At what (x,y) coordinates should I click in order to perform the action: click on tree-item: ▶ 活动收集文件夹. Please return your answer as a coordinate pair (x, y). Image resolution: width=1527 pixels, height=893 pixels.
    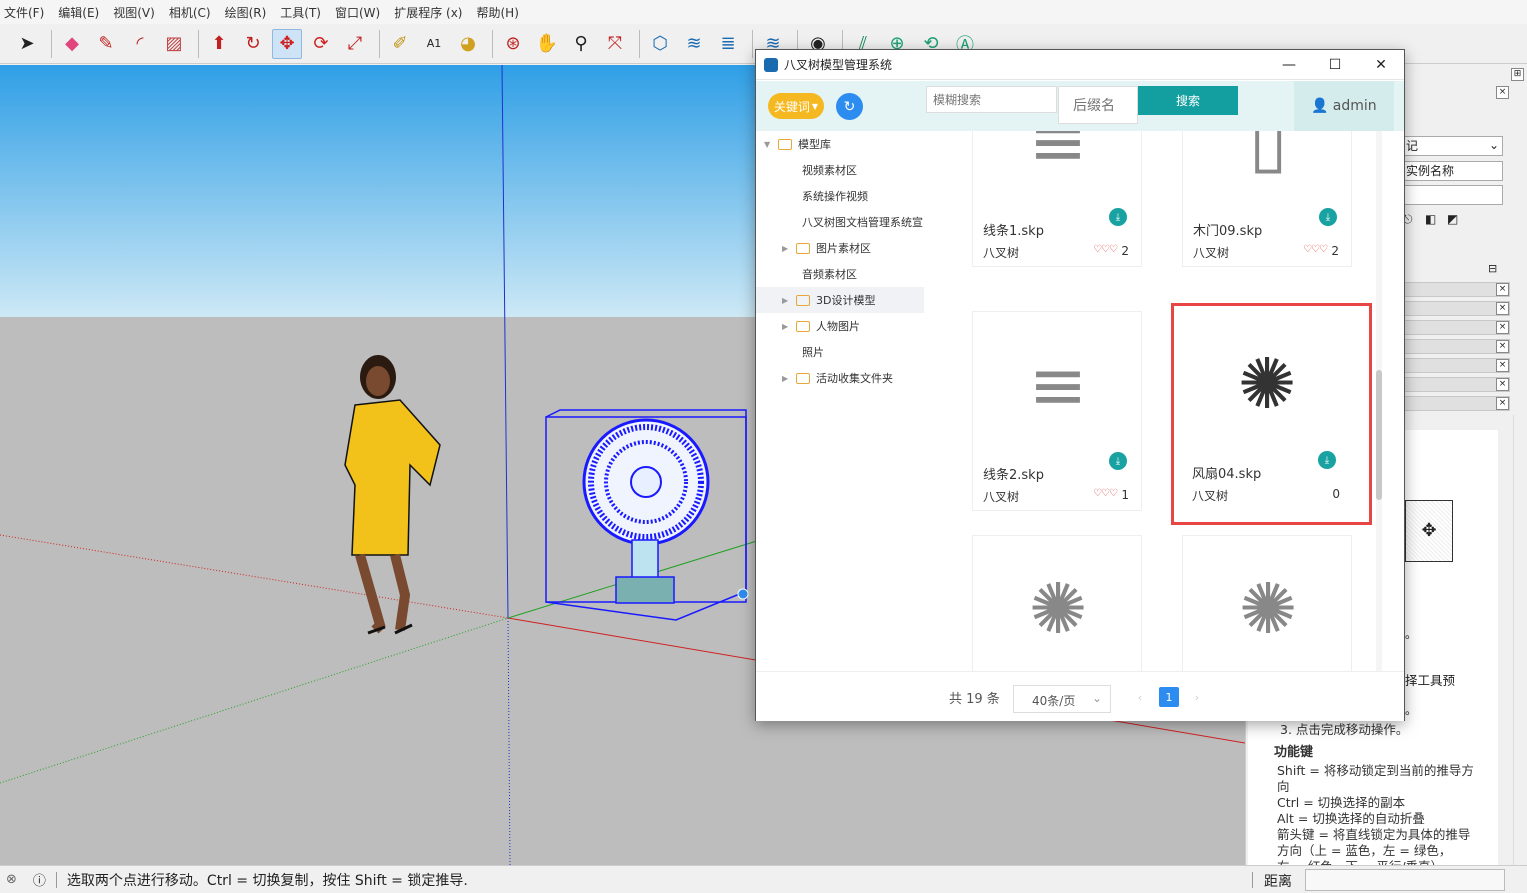
    Looking at the image, I should click on (840, 378).